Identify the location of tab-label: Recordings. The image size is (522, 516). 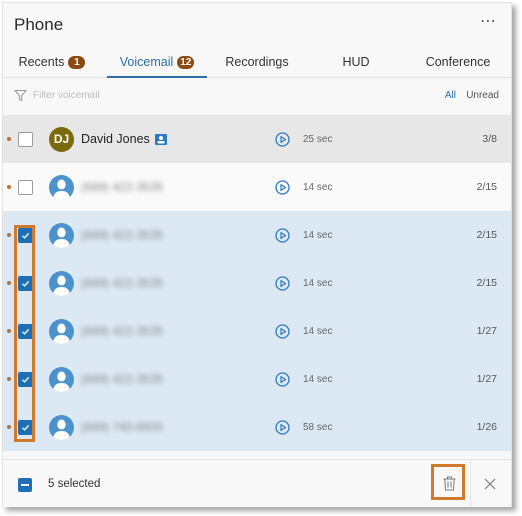
(257, 62).